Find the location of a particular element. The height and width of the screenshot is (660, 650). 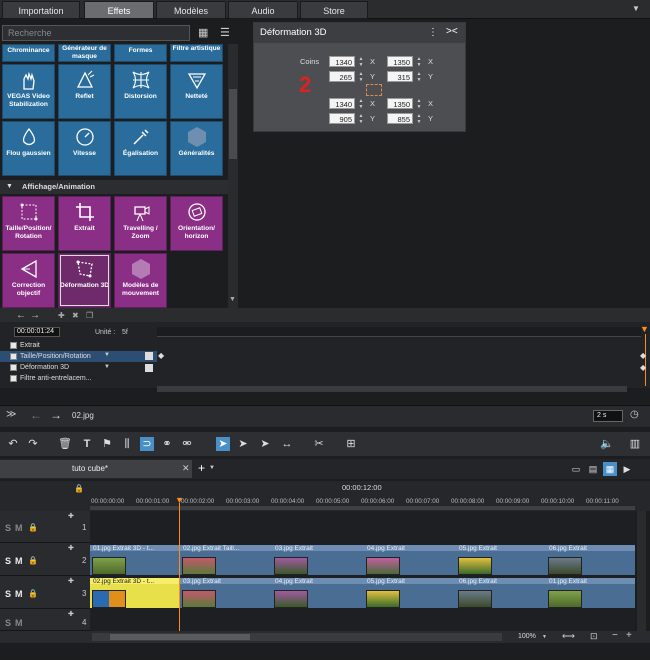

redo-icon: → is located at coordinates (35, 315).